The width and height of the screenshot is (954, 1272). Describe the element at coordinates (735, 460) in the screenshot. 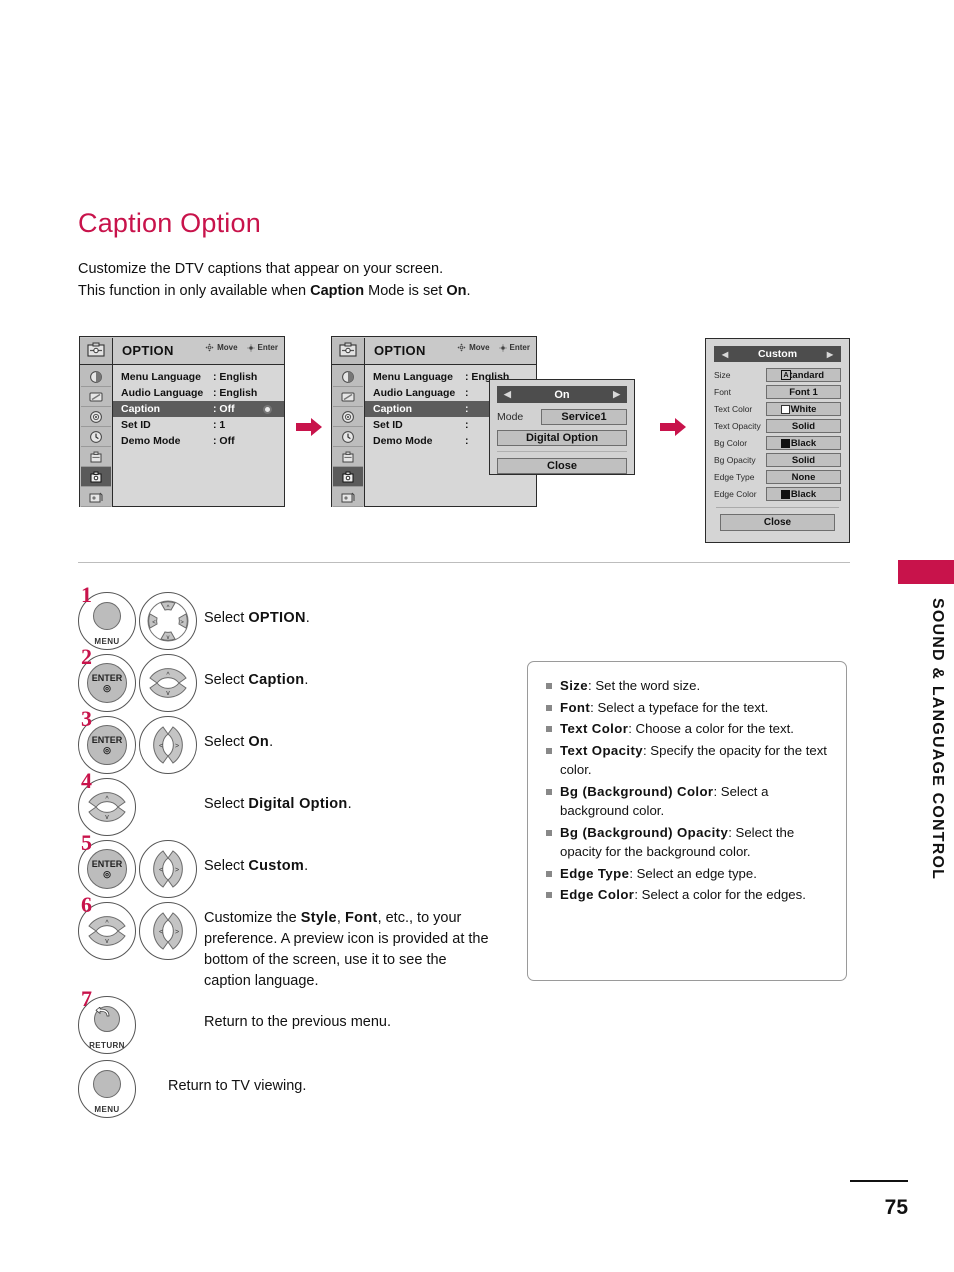

I see `custom-label-bg-opacity: Bg Opacity` at that location.